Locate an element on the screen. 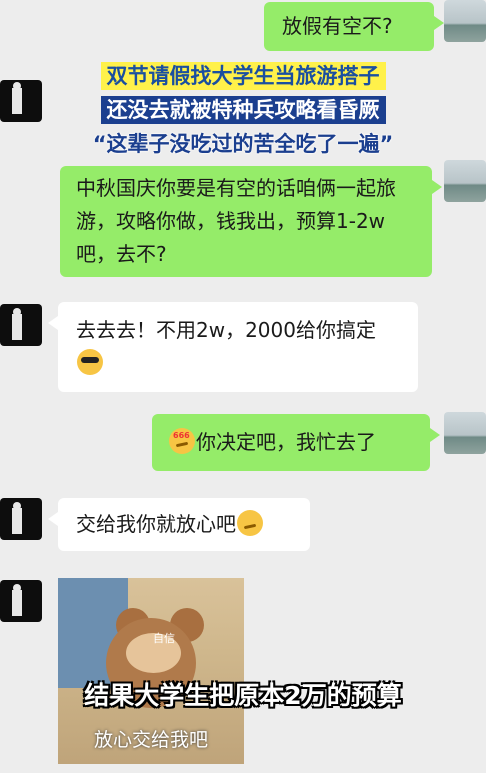  headline-overlay: 还没去就被特种兵攻略看昏厥 is located at coordinates (243, 110).